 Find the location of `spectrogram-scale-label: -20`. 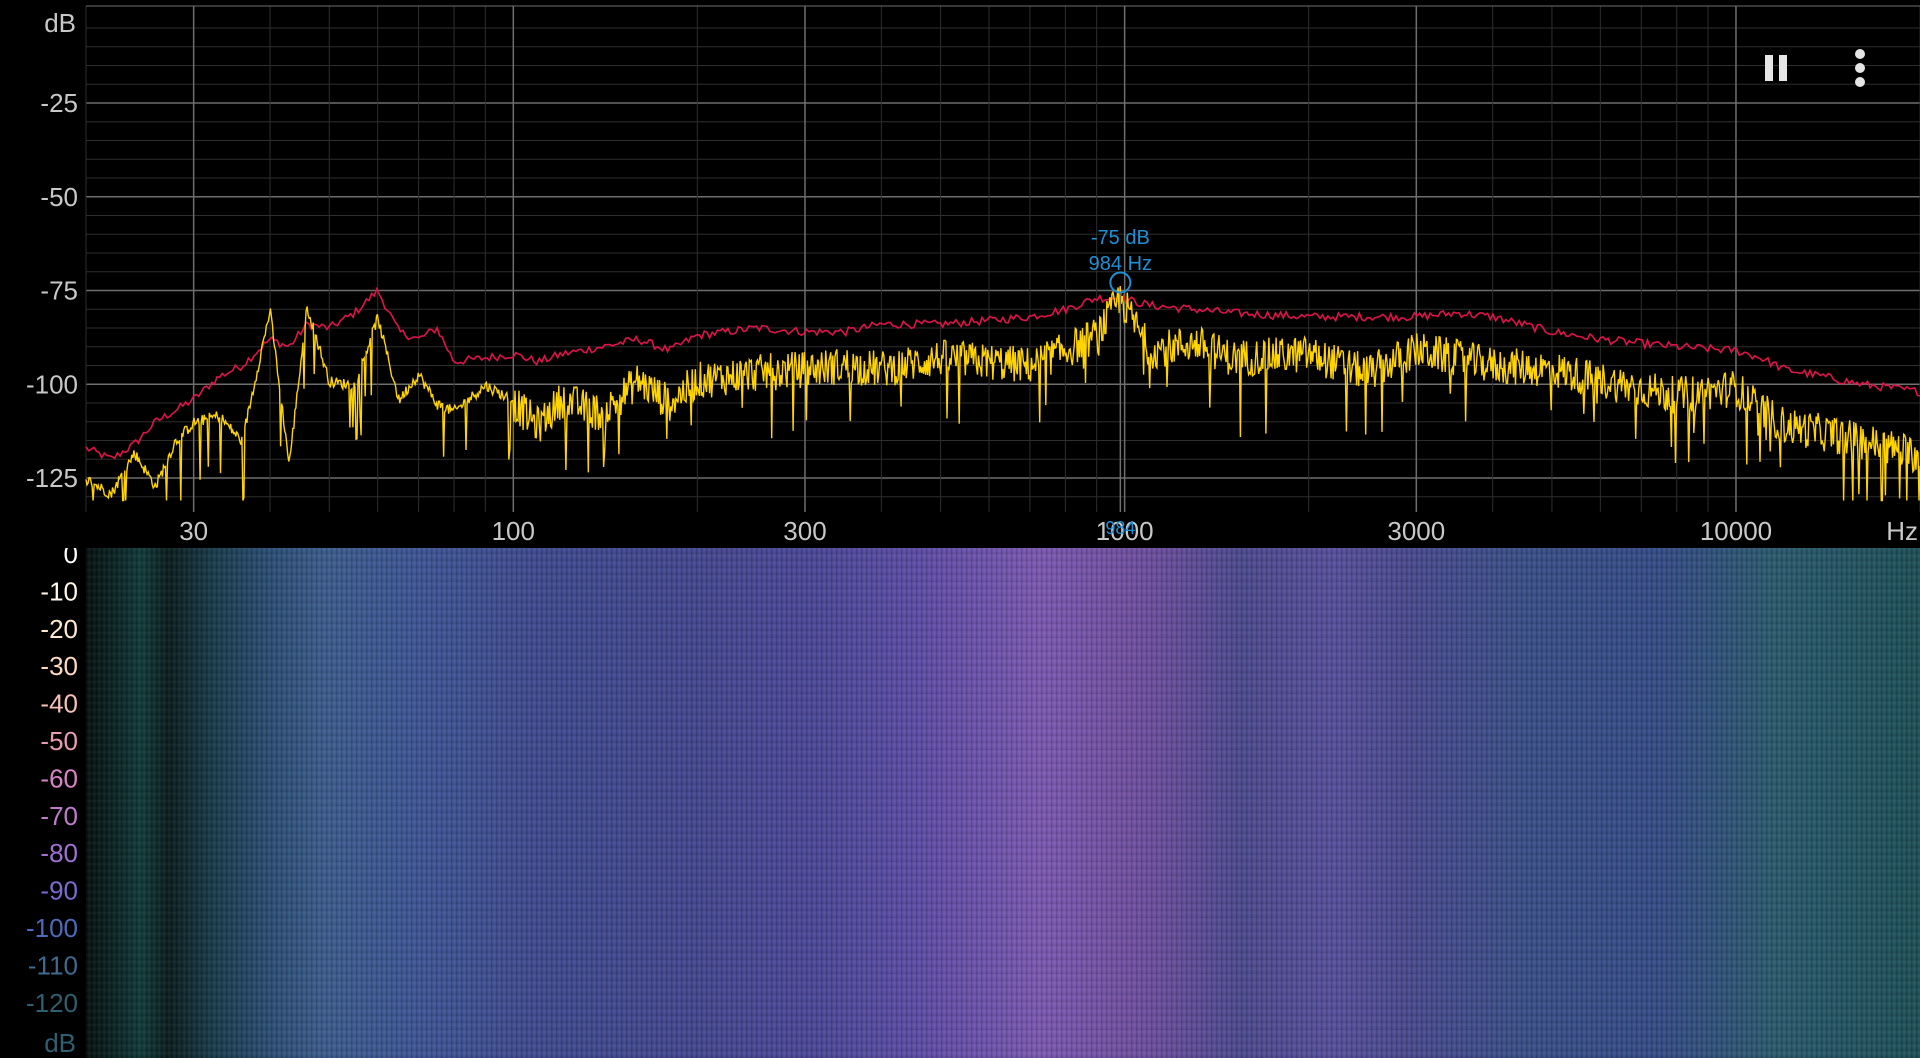

spectrogram-scale-label: -20 is located at coordinates (59, 629).